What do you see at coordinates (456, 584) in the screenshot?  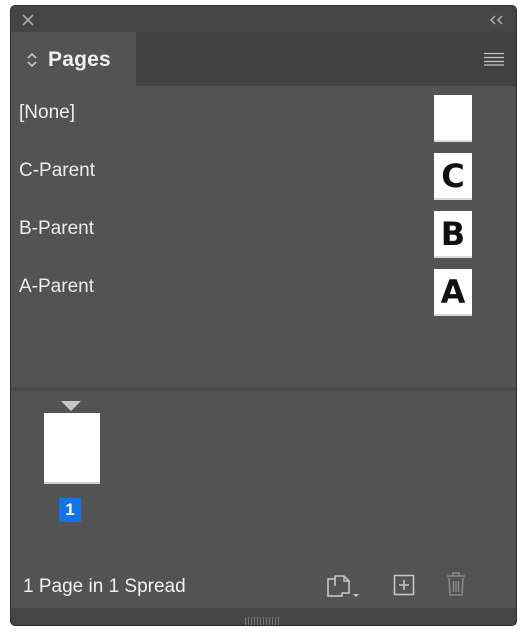 I see `trash-icon` at bounding box center [456, 584].